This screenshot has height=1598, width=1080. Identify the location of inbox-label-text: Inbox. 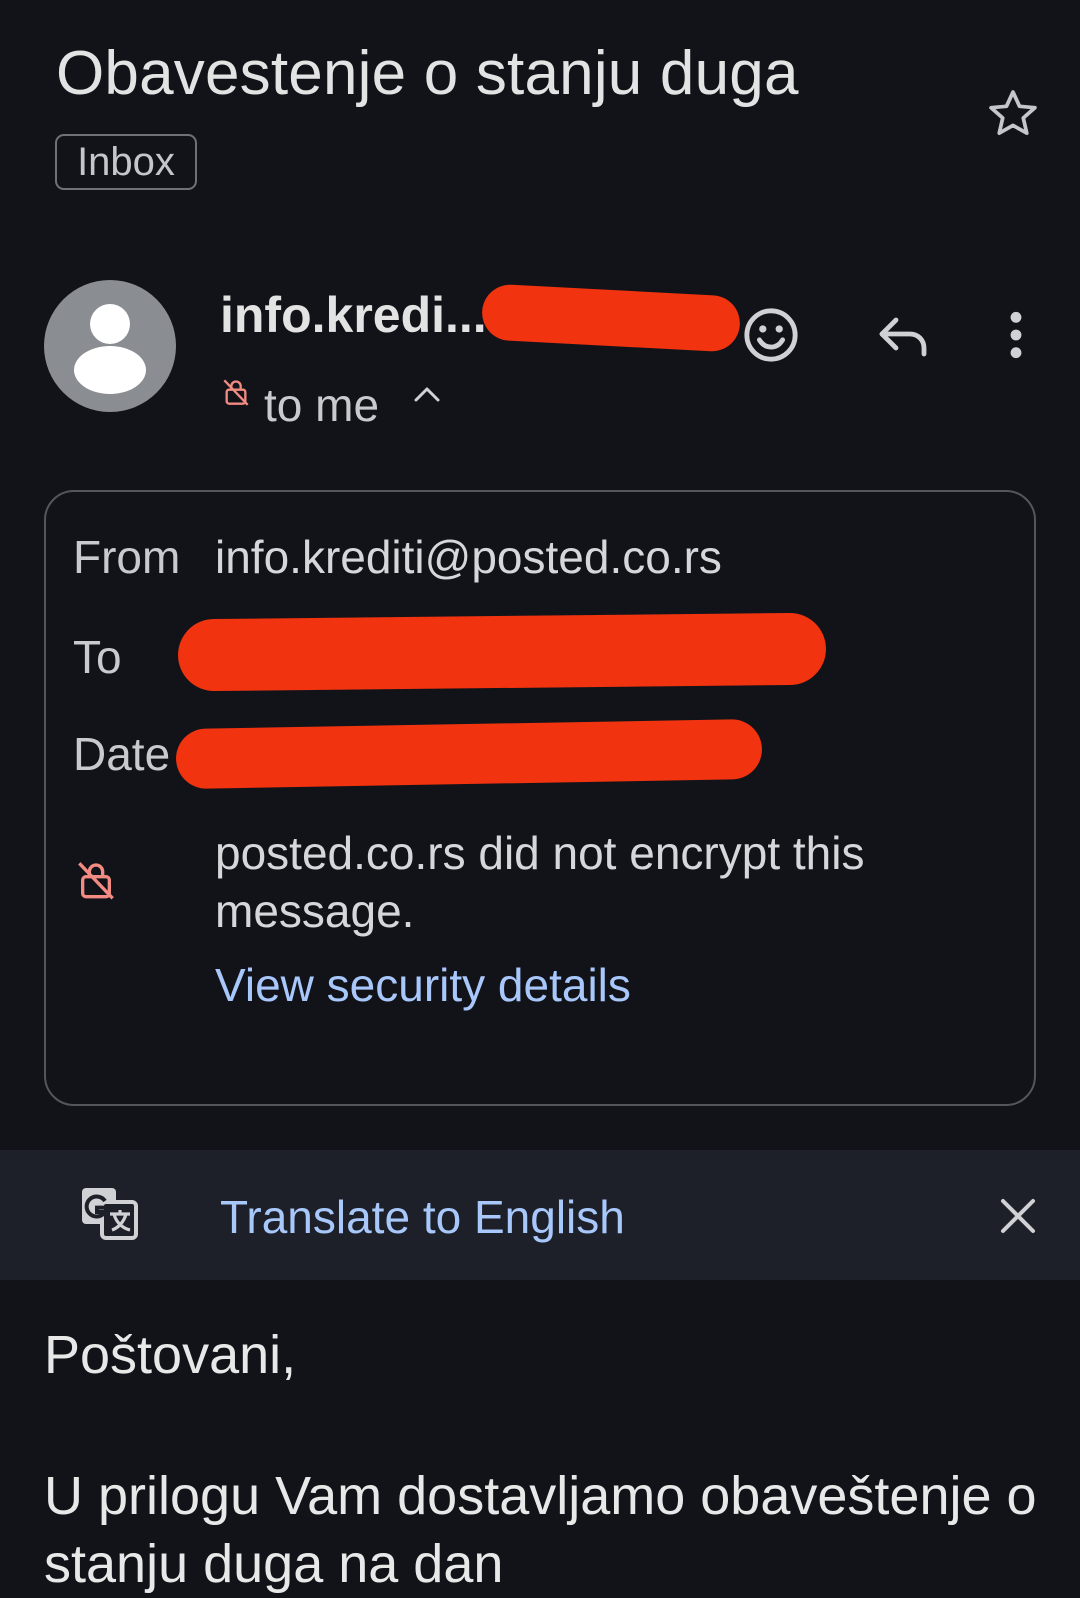
(126, 161).